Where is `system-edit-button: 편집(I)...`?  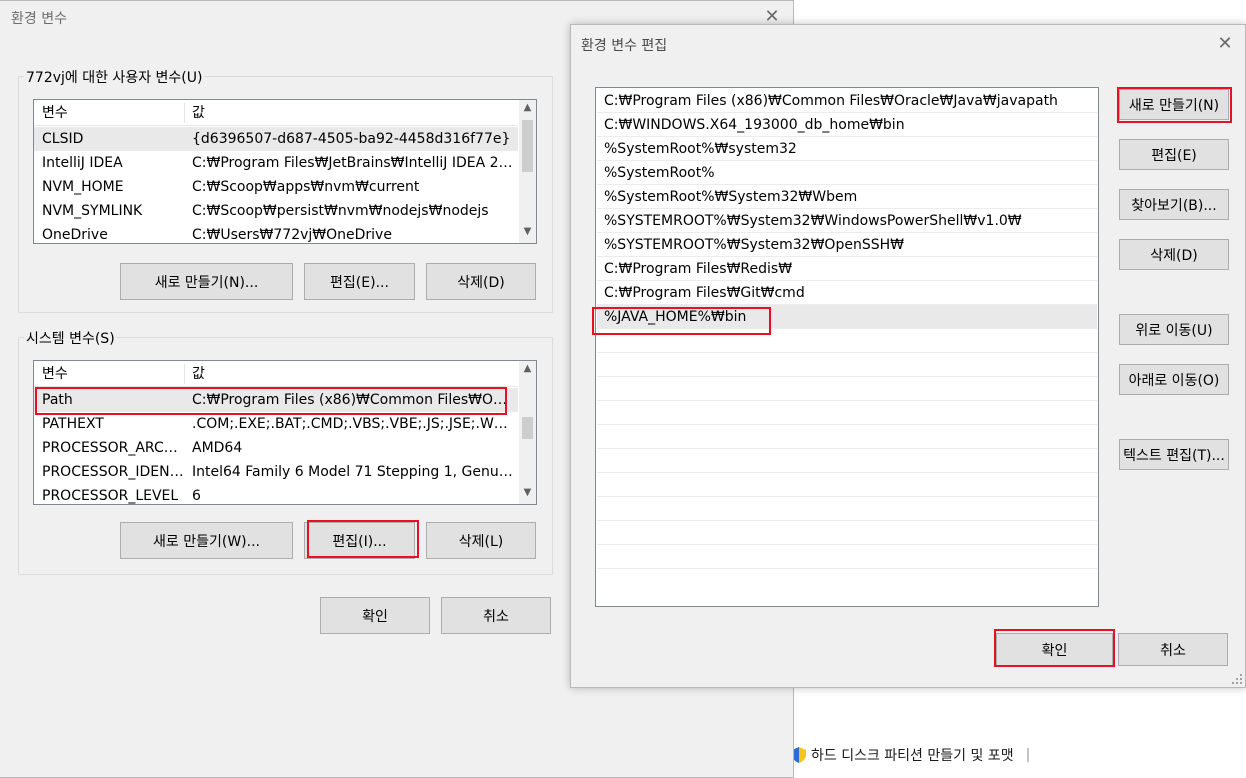 system-edit-button: 편집(I)... is located at coordinates (359, 540).